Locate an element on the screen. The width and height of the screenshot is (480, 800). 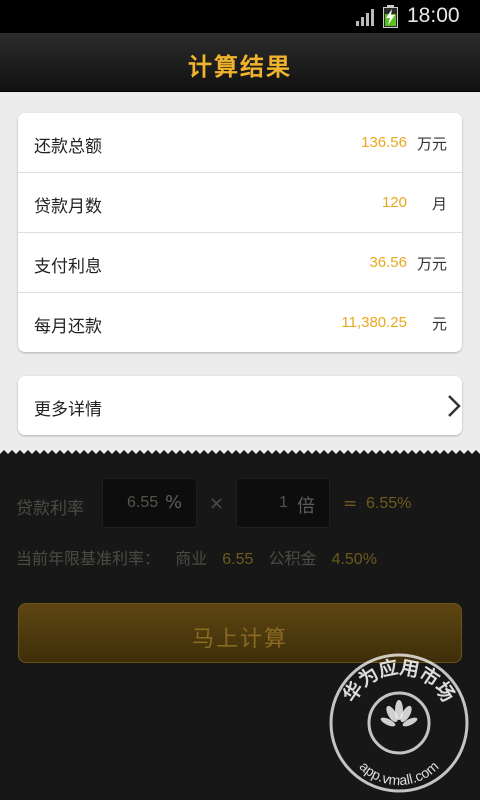
calculate-button-label: 马上计算 is located at coordinates (239, 639).